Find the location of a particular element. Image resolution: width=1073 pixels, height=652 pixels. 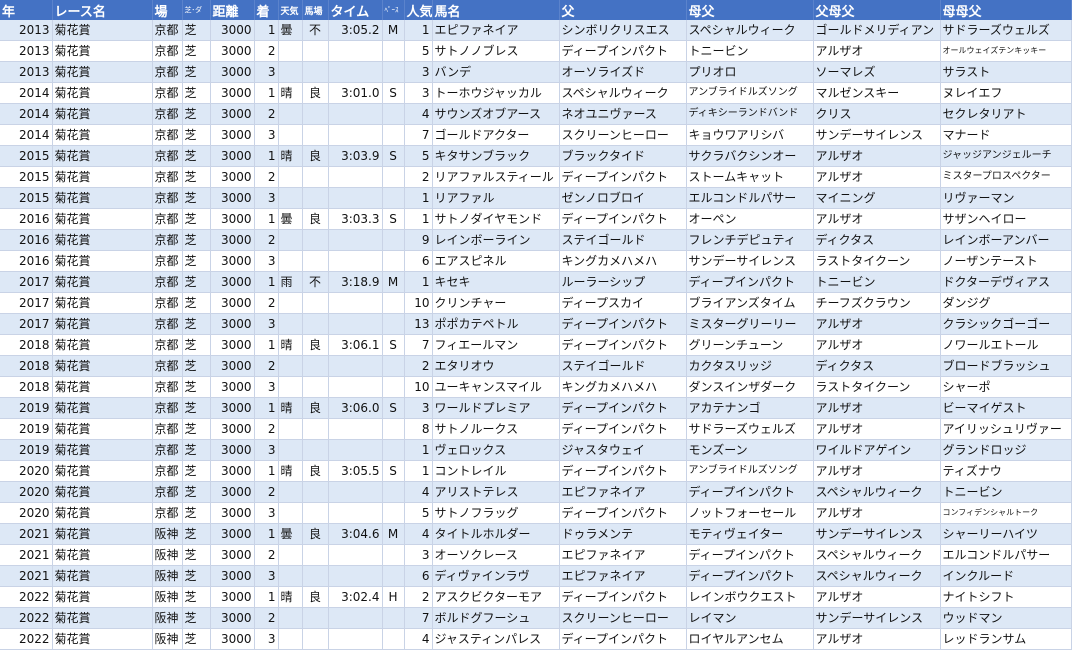

year-cell: 2014 is located at coordinates (26, 93).